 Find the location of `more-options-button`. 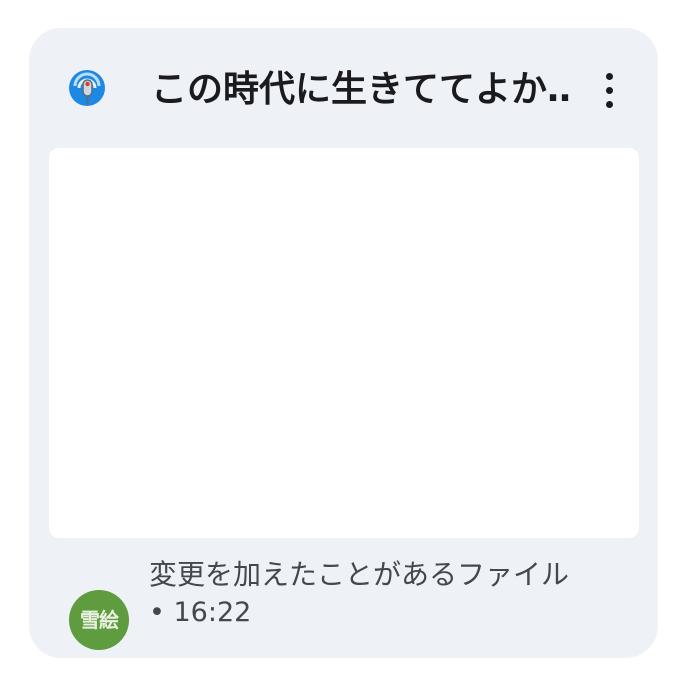

more-options-button is located at coordinates (609, 90).